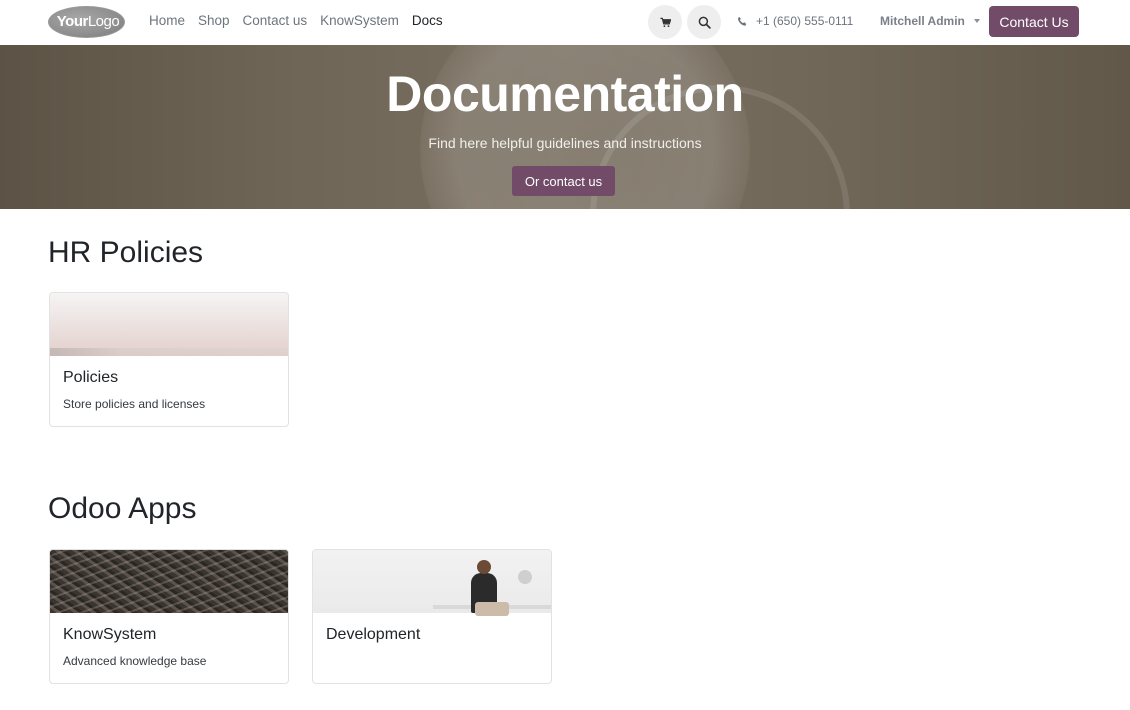 This screenshot has width=1130, height=710. What do you see at coordinates (135, 661) in the screenshot?
I see `card-description: Advanced knowledge base` at bounding box center [135, 661].